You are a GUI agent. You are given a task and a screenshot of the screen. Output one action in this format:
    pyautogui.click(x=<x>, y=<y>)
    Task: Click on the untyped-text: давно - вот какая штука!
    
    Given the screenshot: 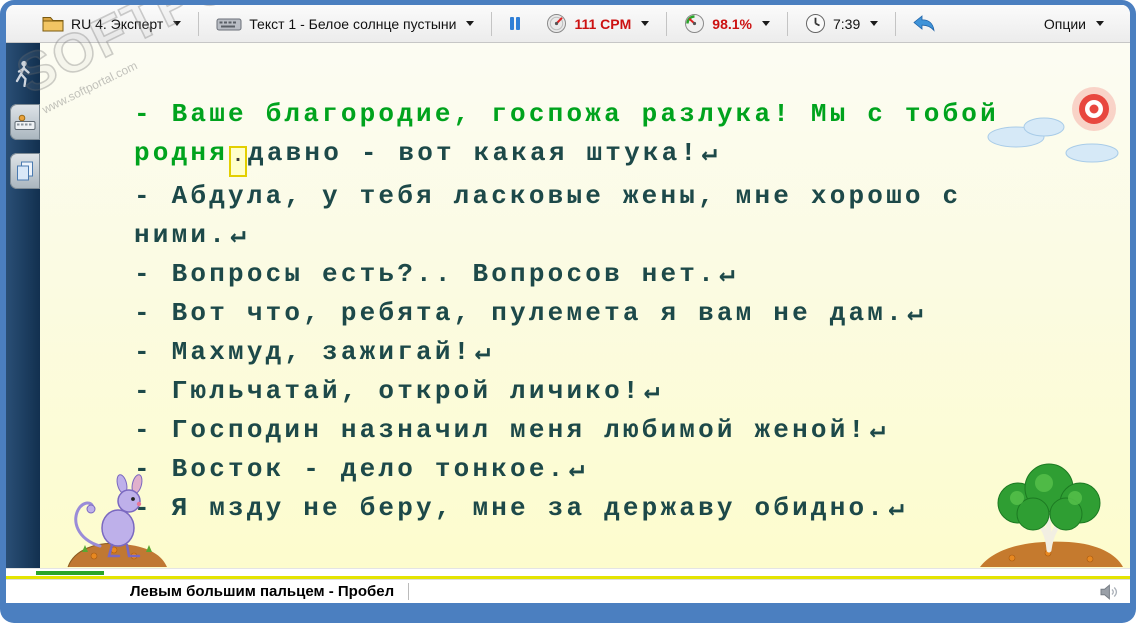 What is the action you would take?
    pyautogui.click(x=474, y=153)
    